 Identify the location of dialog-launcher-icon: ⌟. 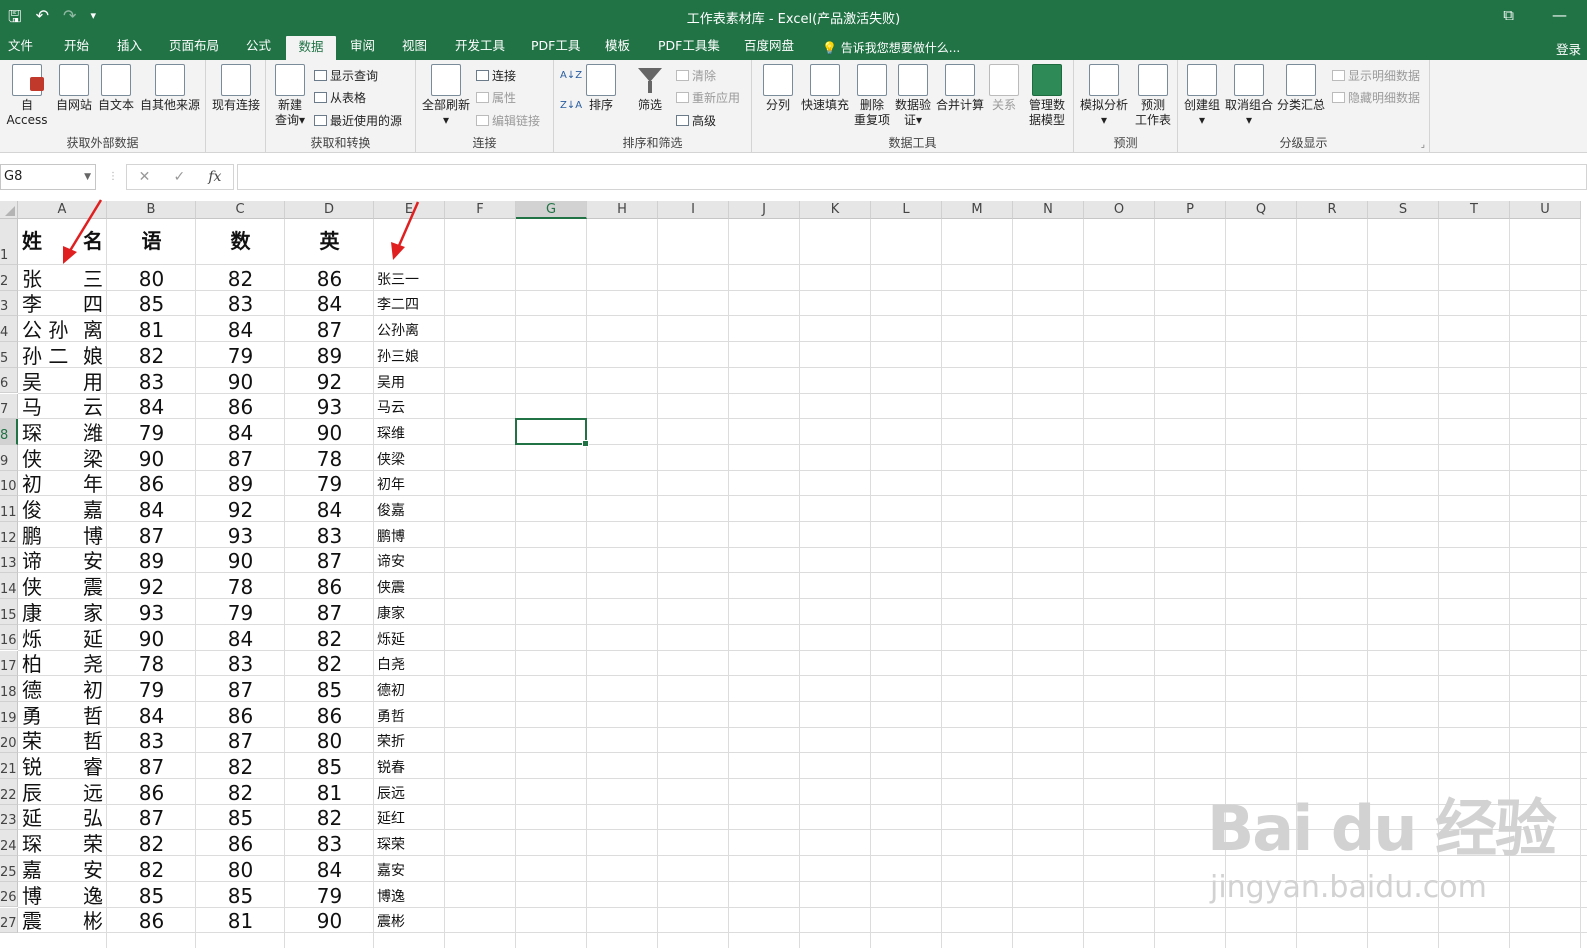
(1423, 145).